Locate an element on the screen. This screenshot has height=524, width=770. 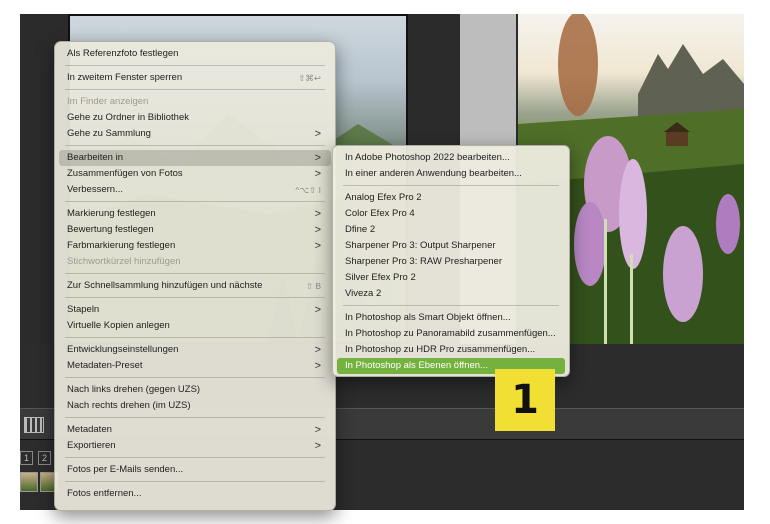
menu-item-lock-second-window: In zweitem Fenster sperren ⇧⌘↩ is located at coordinates (195, 78).